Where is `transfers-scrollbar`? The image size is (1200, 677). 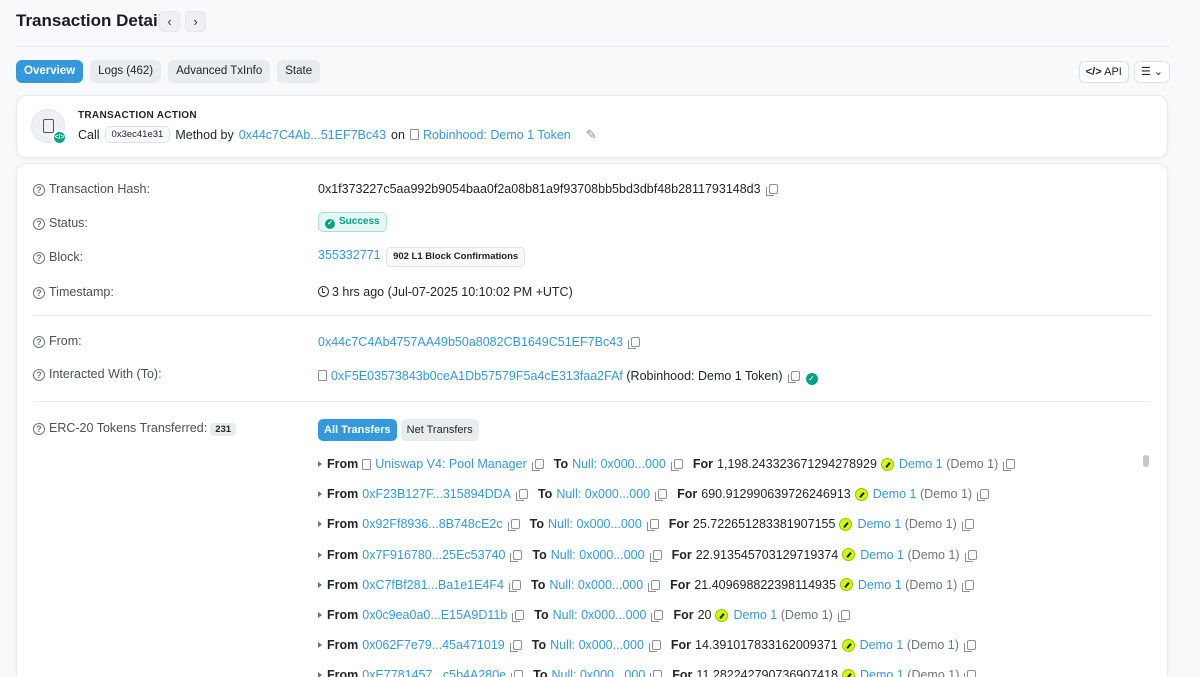
transfers-scrollbar is located at coordinates (1146, 461).